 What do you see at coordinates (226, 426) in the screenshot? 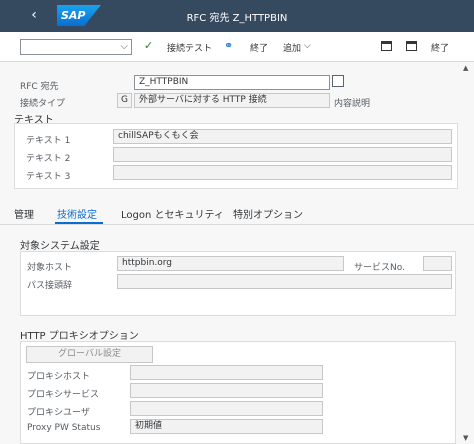
I see `proxy-pw-status-field: 初期値` at bounding box center [226, 426].